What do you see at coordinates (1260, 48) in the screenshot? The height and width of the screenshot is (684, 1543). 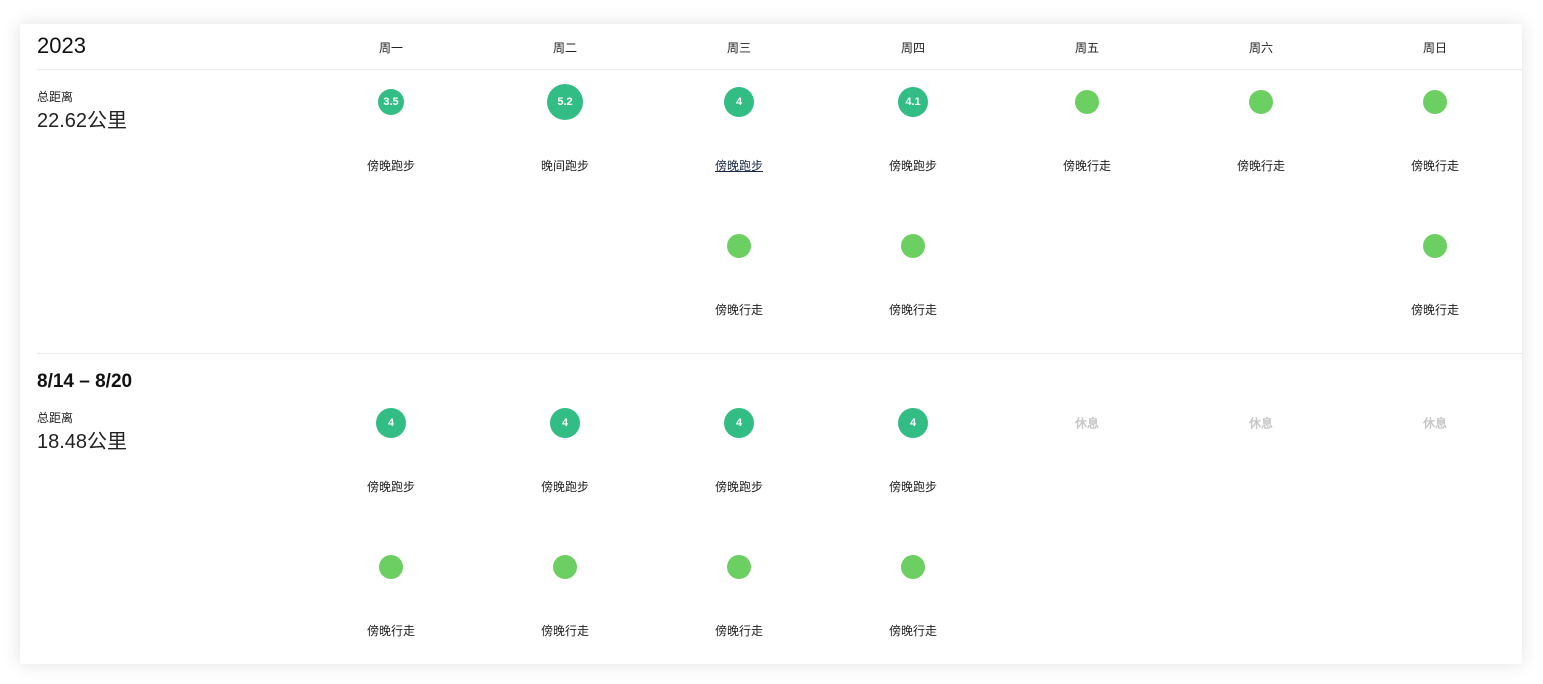 I see `day-header-sat: 周六` at bounding box center [1260, 48].